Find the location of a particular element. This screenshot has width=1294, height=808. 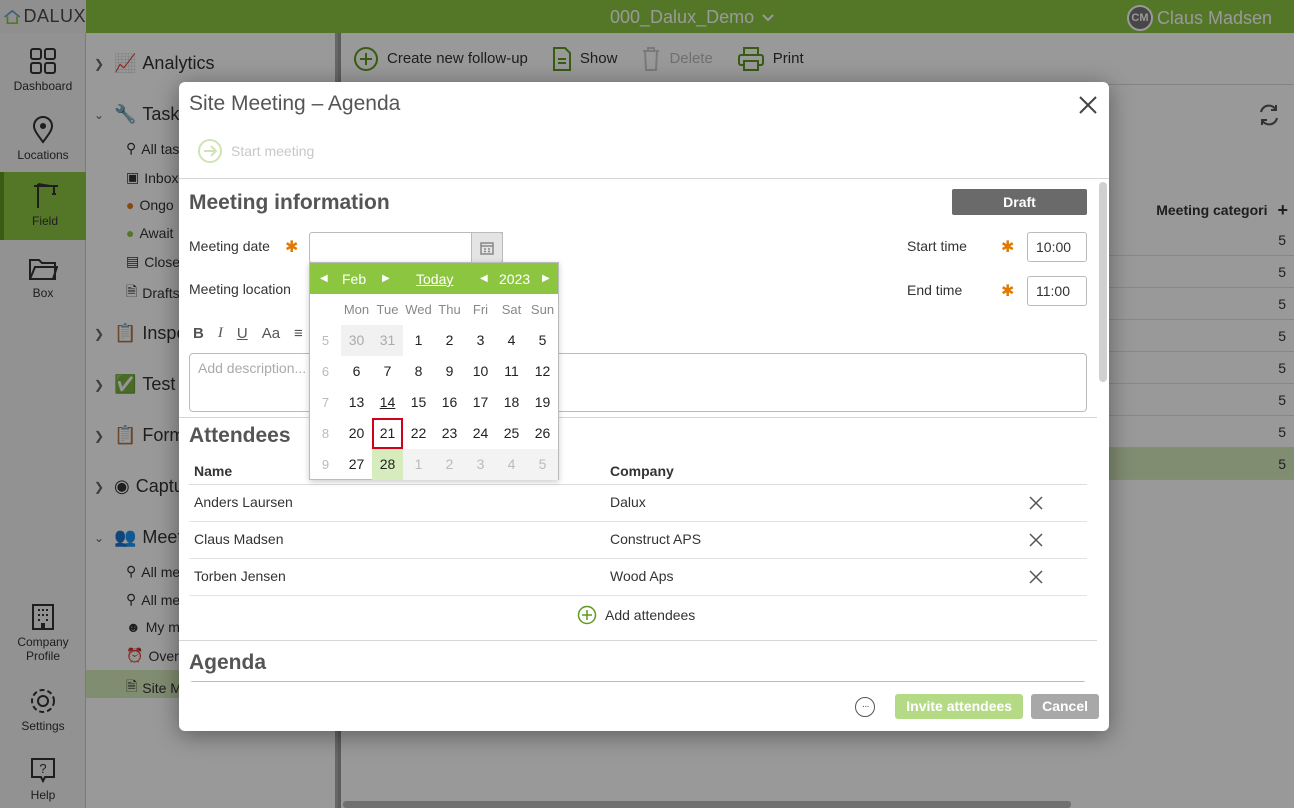

cancel-button: Cancel is located at coordinates (1065, 706).